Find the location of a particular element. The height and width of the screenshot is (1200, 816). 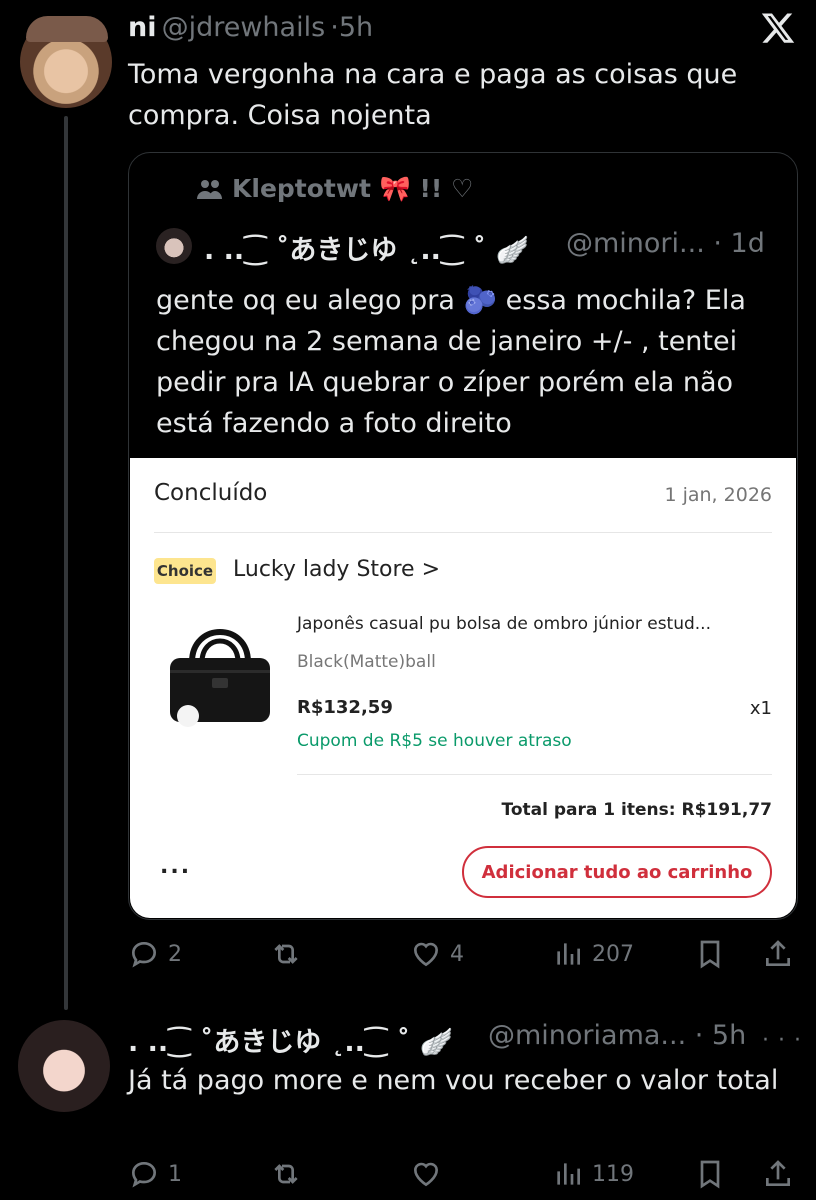

reply-like-button is located at coordinates (426, 1174).